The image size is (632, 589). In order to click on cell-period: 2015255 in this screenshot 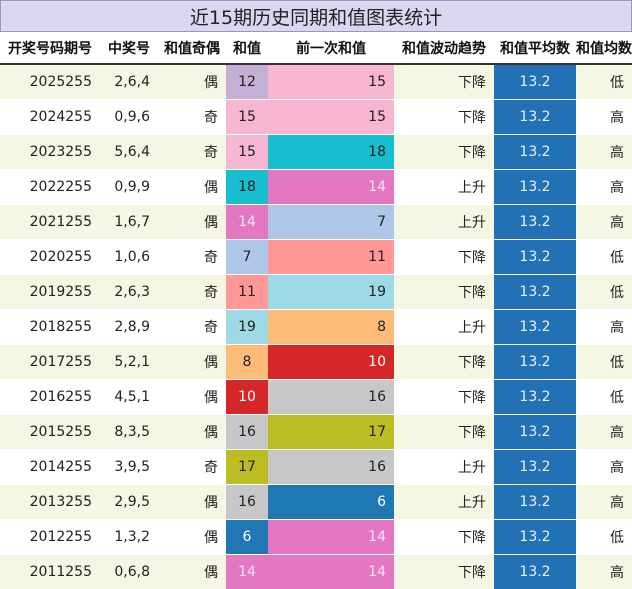, I will do `click(50, 432)`.